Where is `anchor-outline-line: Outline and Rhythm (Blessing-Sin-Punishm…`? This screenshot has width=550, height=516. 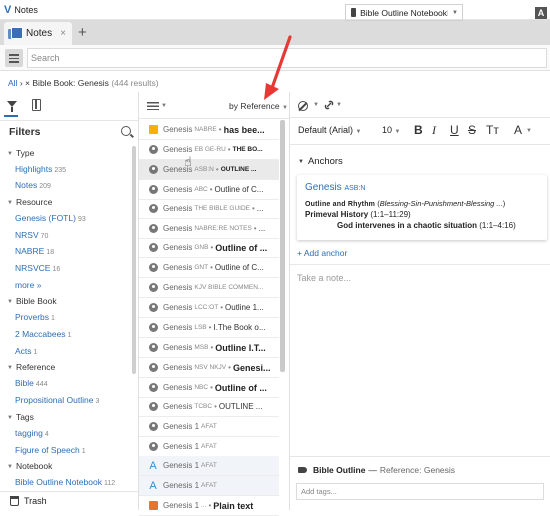
anchor-outline-line: Outline and Rhythm (Blessing-Sin-Punishm… is located at coordinates (405, 203).